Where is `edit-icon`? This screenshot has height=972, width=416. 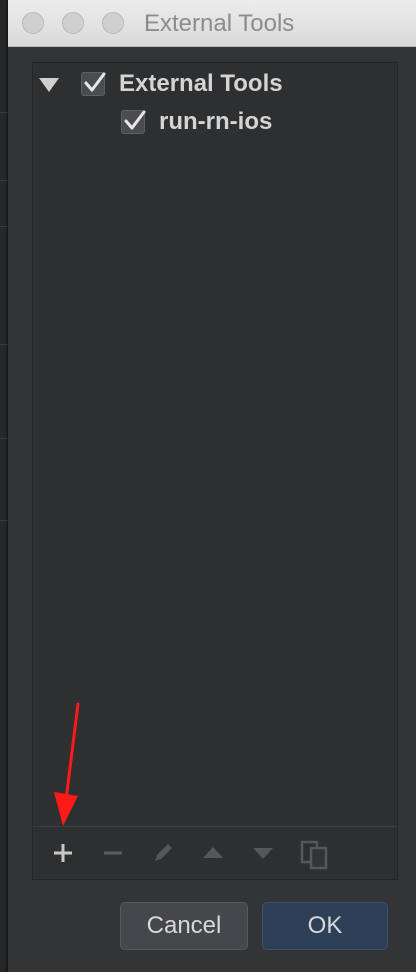 edit-icon is located at coordinates (163, 852).